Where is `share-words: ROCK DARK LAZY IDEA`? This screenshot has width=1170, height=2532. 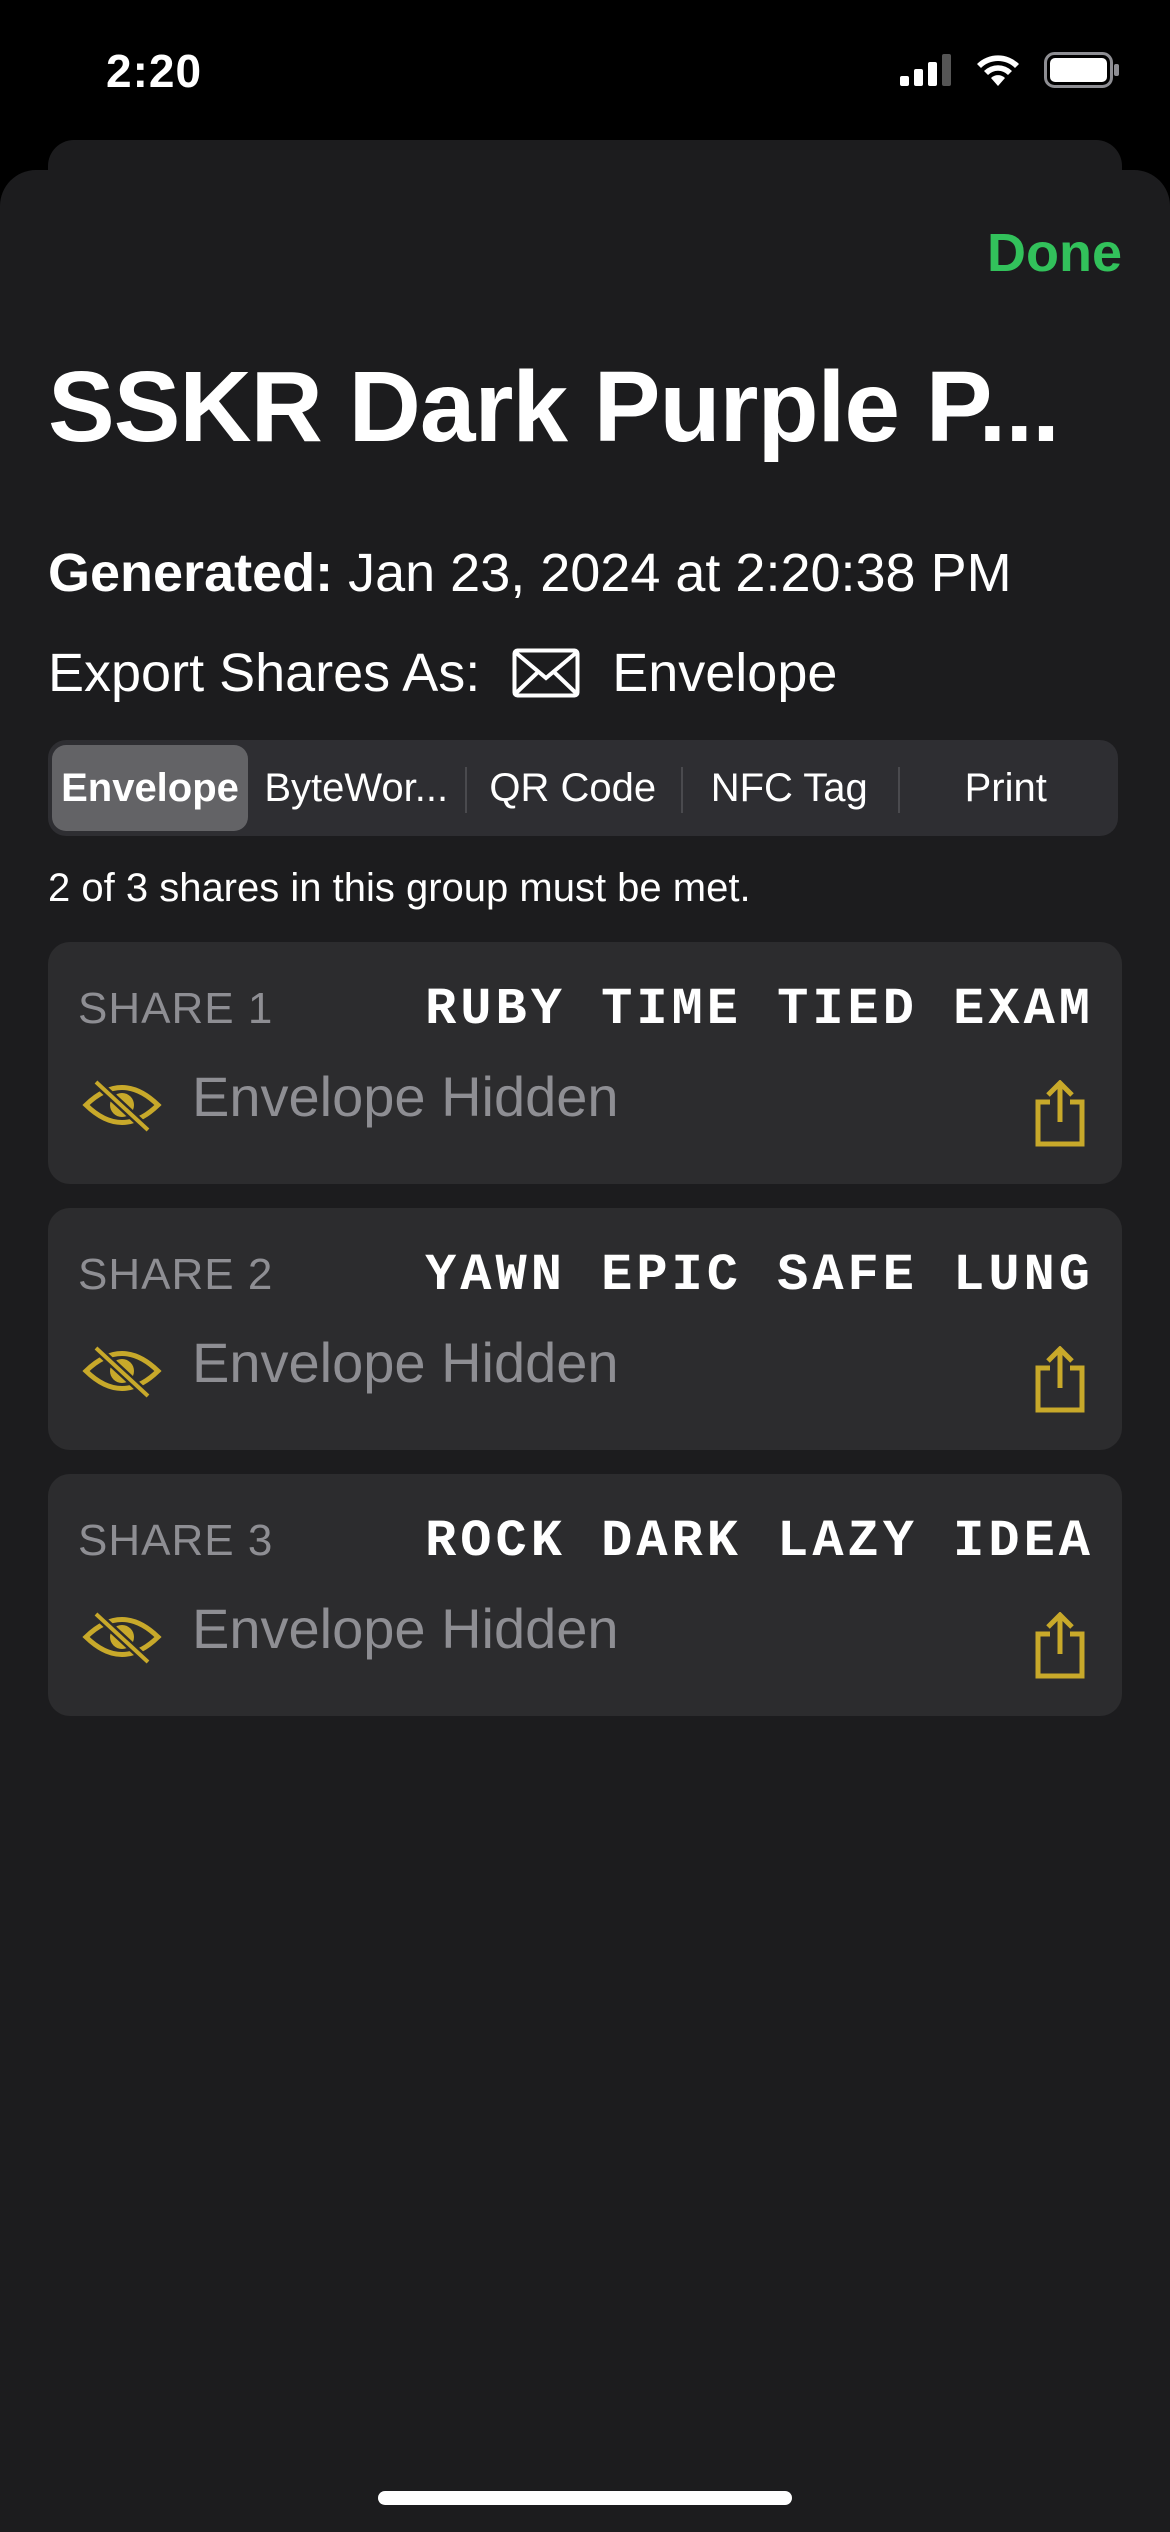 share-words: ROCK DARK LAZY IDEA is located at coordinates (759, 1541).